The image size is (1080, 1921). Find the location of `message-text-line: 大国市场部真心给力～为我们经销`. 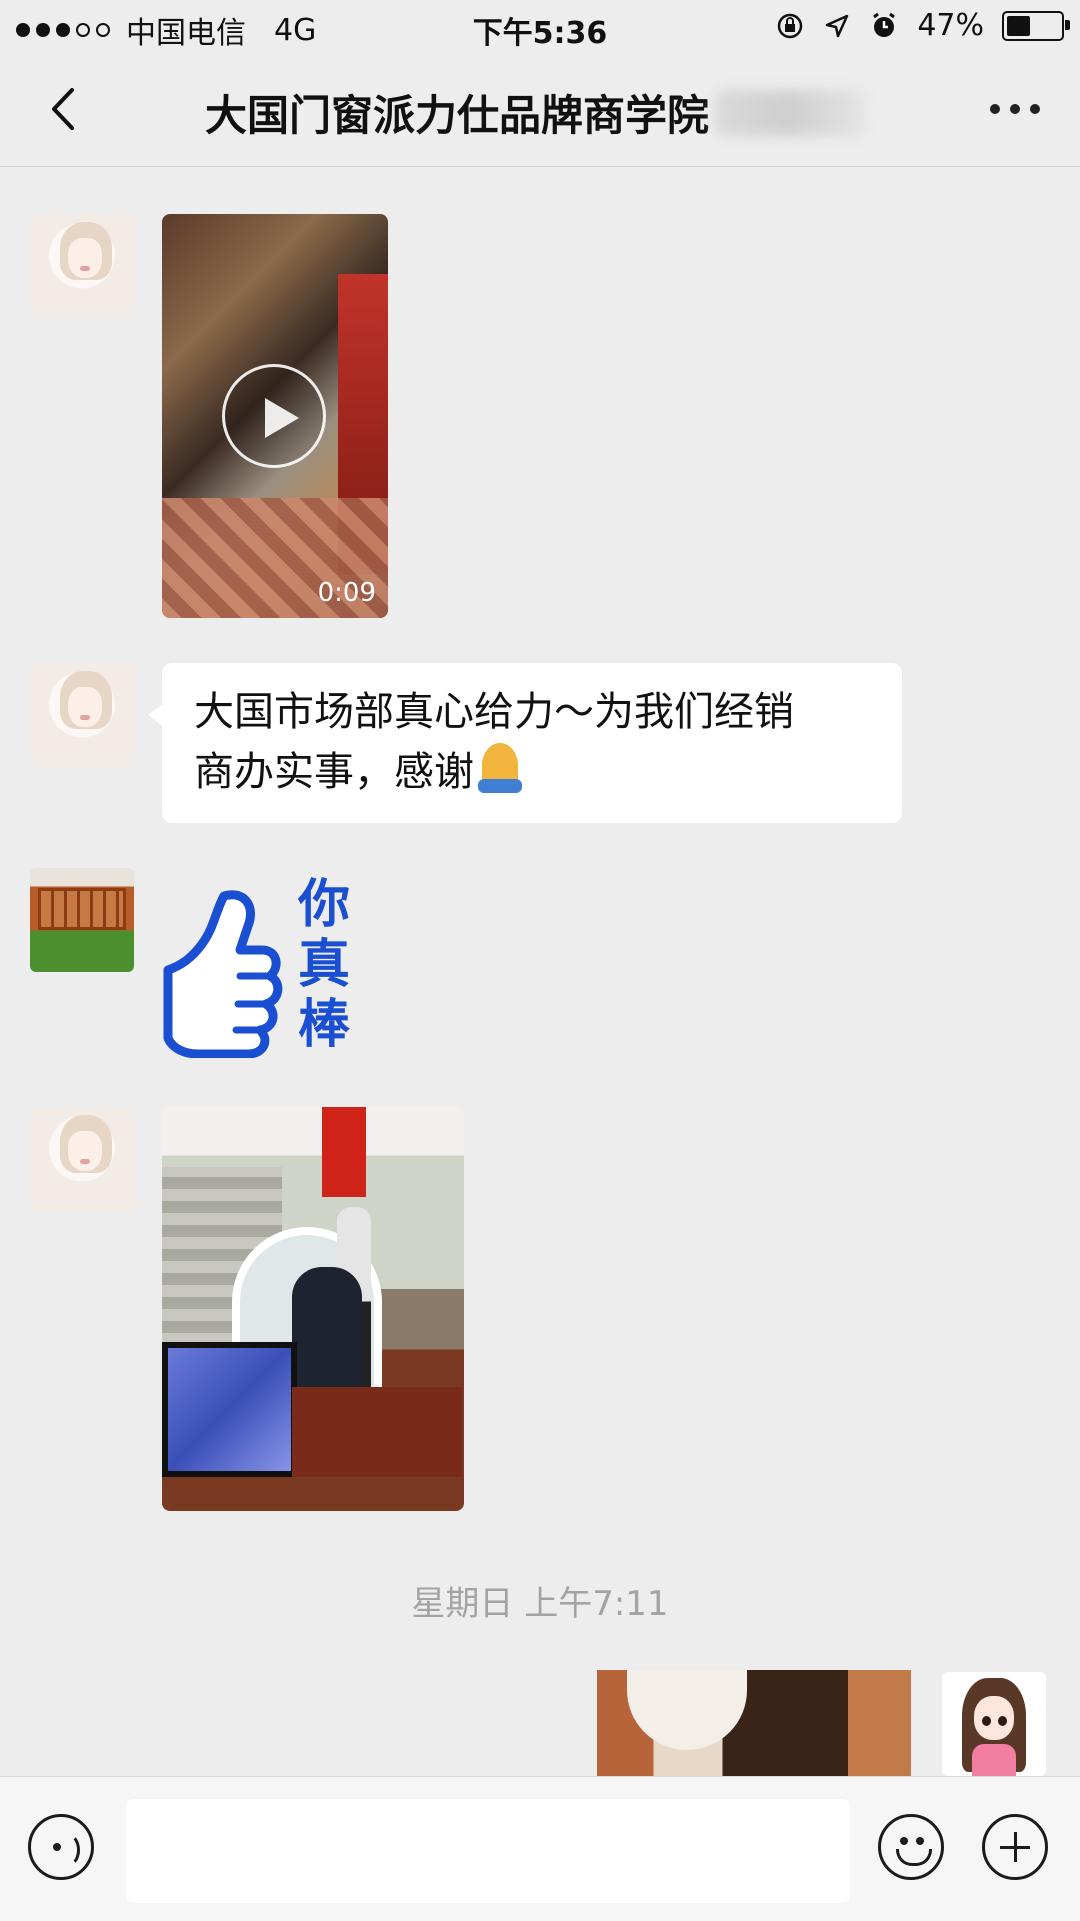

message-text-line: 大国市场部真心给力～为我们经销 is located at coordinates (494, 712).